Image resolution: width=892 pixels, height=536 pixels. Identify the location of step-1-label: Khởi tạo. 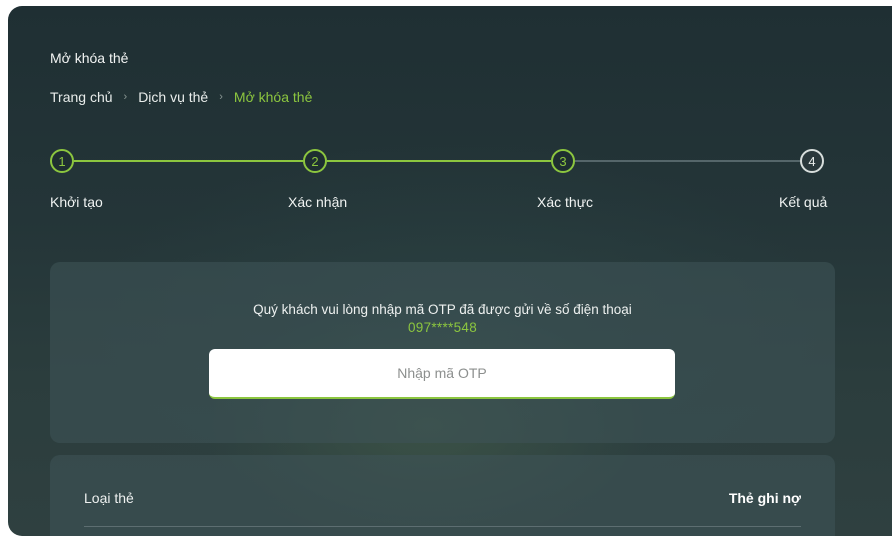
(76, 202).